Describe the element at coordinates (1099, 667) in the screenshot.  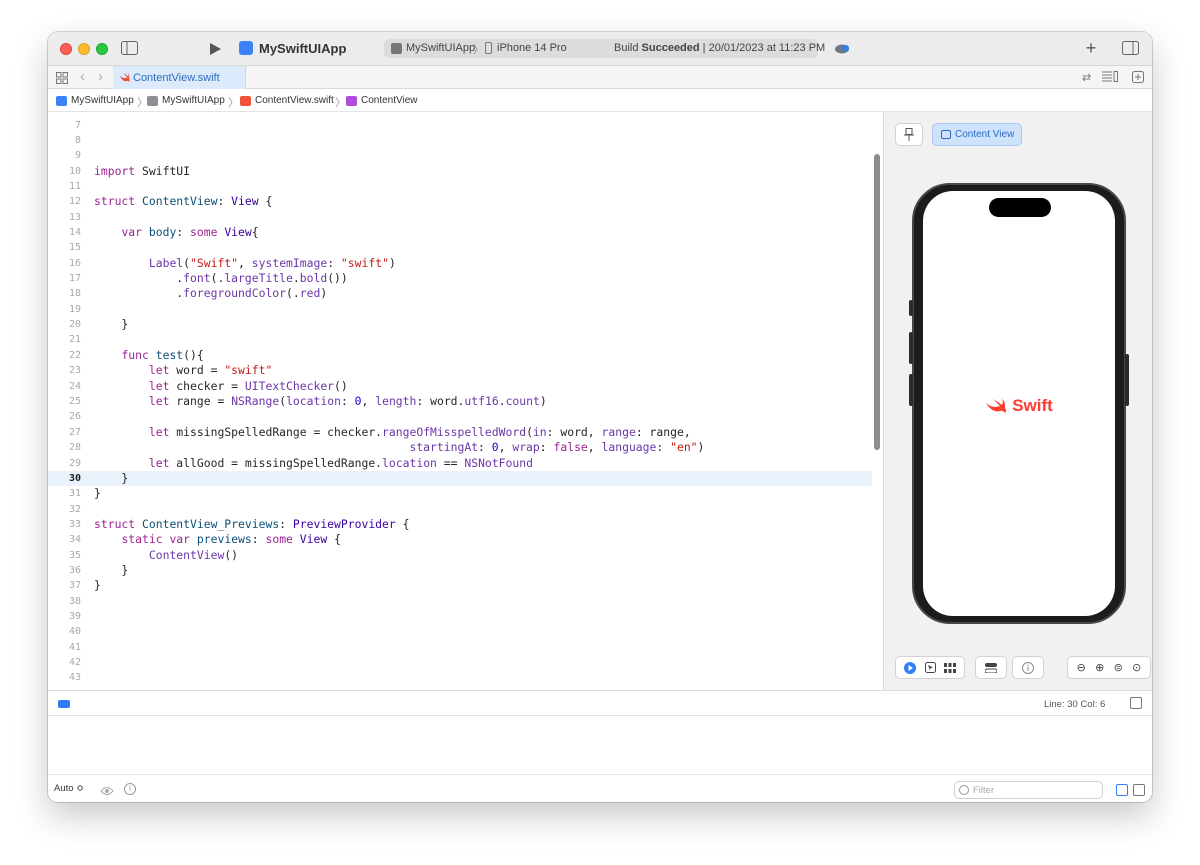
I see `zoom-in-icon: ⊕` at that location.